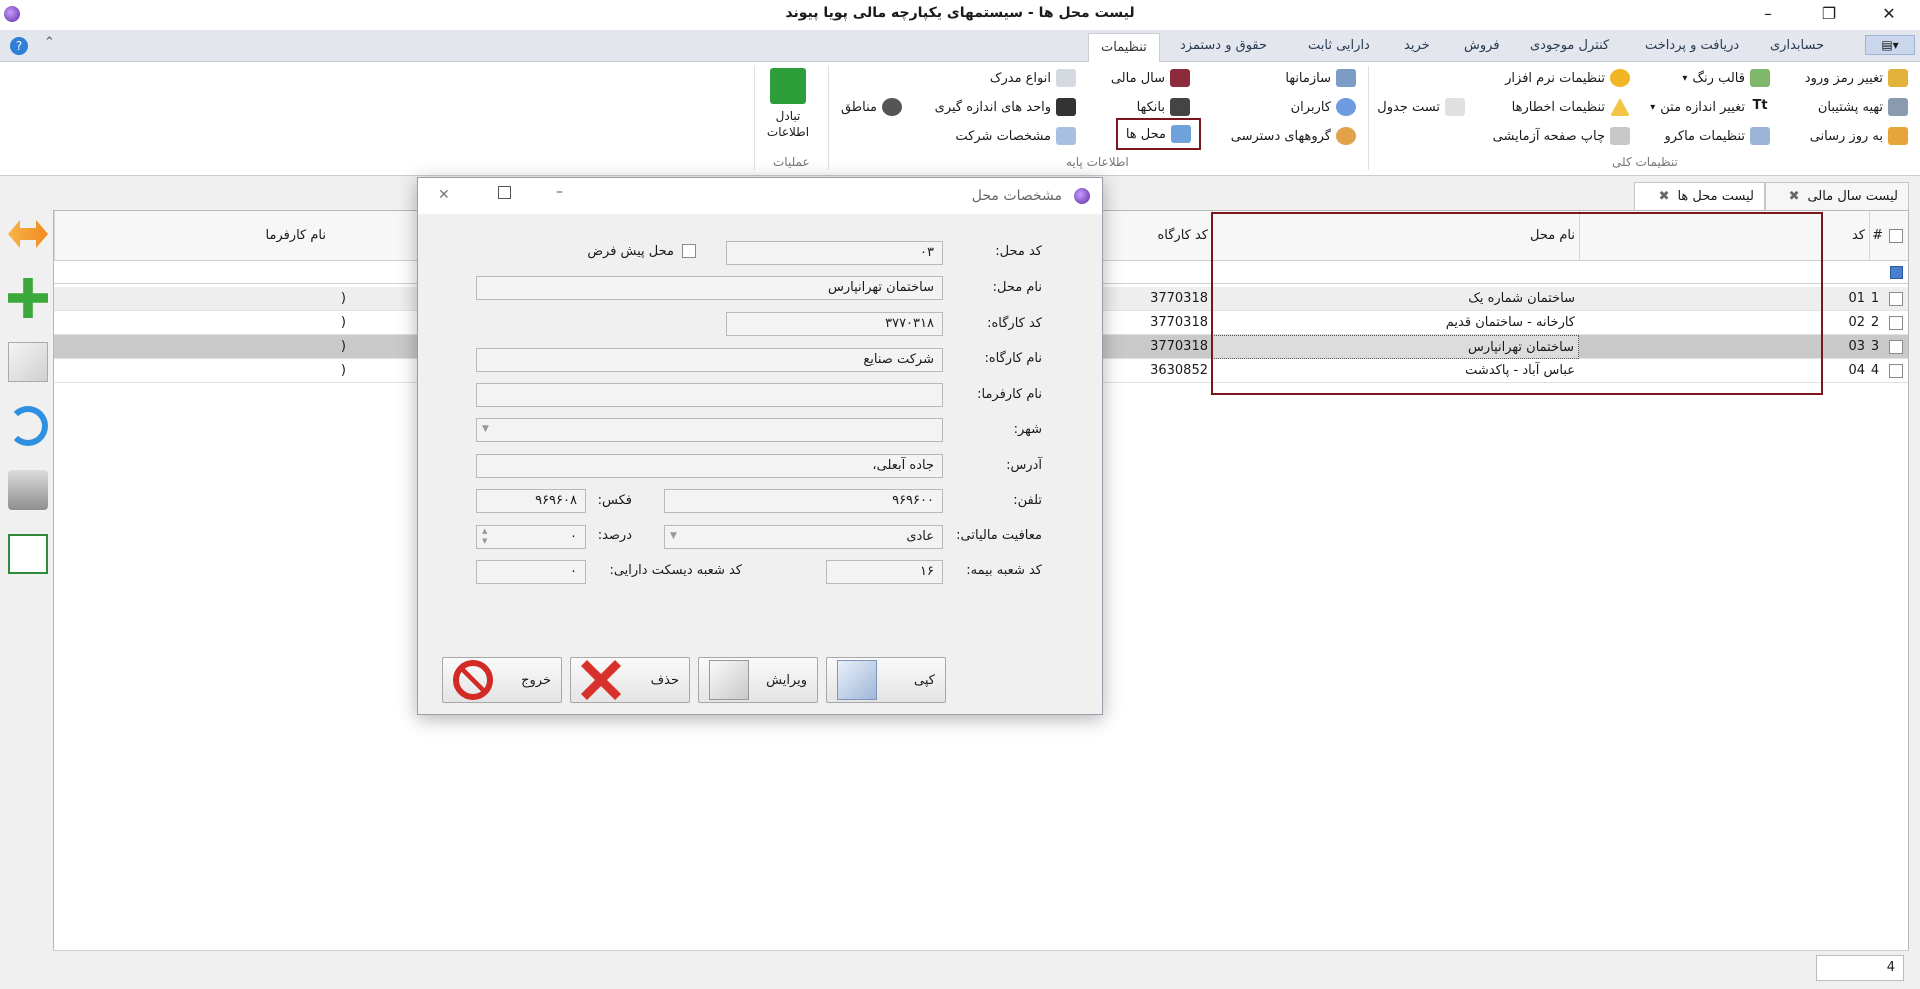 The width and height of the screenshot is (1920, 989). I want to click on fax-field: ۹۶۹۶۰۸, so click(531, 501).